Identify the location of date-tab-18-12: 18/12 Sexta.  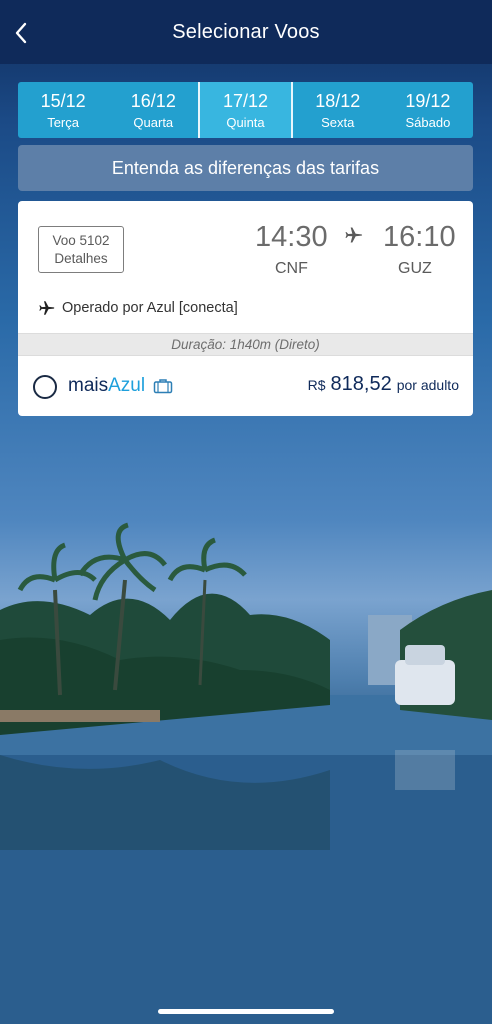
(338, 110).